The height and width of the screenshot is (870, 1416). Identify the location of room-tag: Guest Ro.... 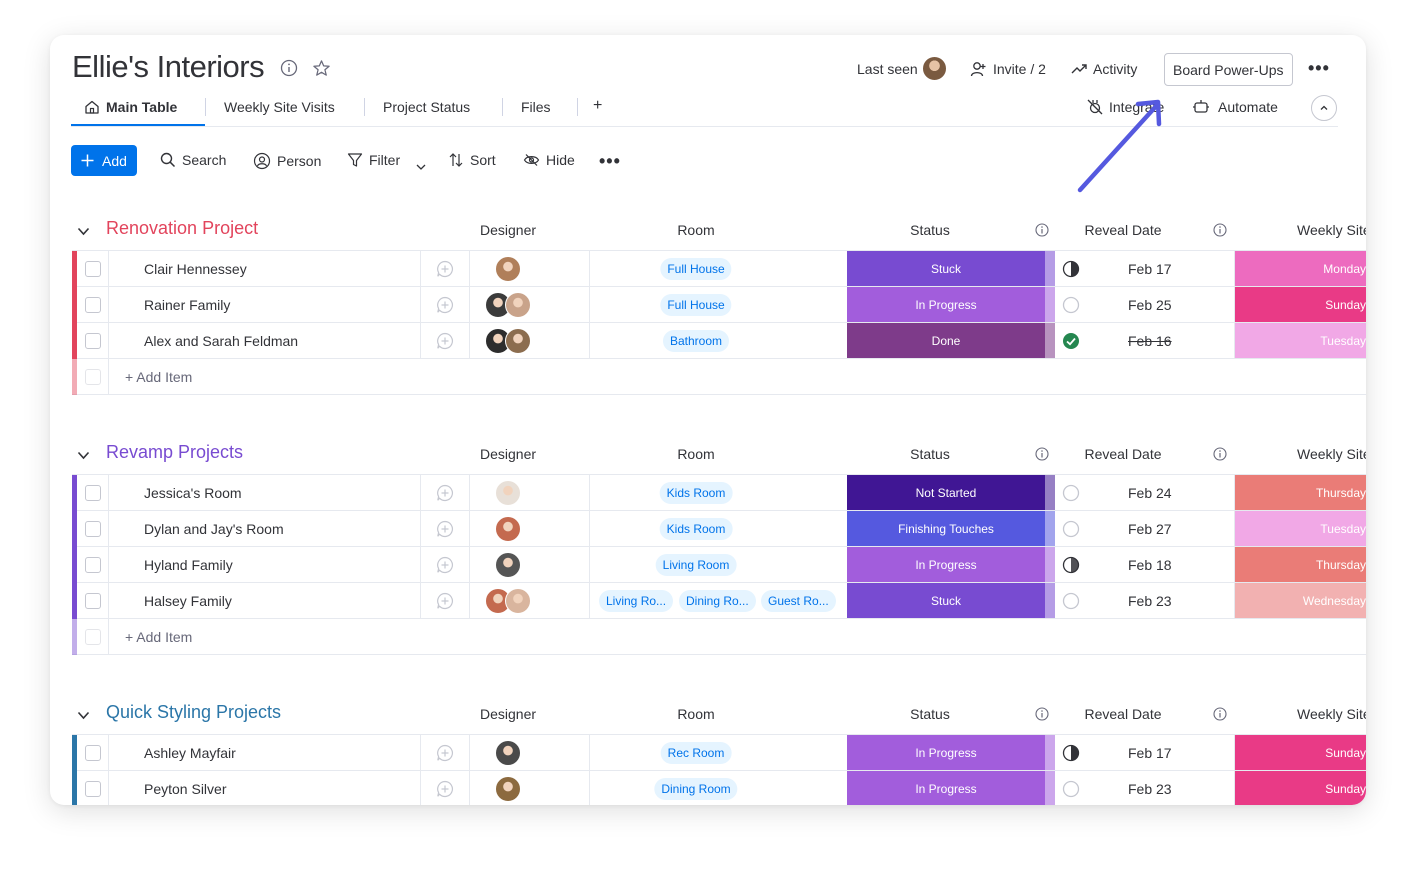
(798, 601).